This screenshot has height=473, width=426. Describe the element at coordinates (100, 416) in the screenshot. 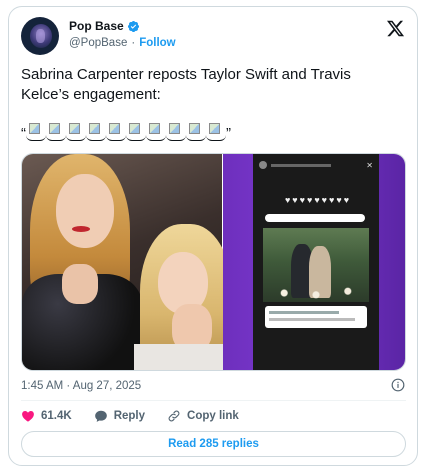

I see `reply-icon` at that location.